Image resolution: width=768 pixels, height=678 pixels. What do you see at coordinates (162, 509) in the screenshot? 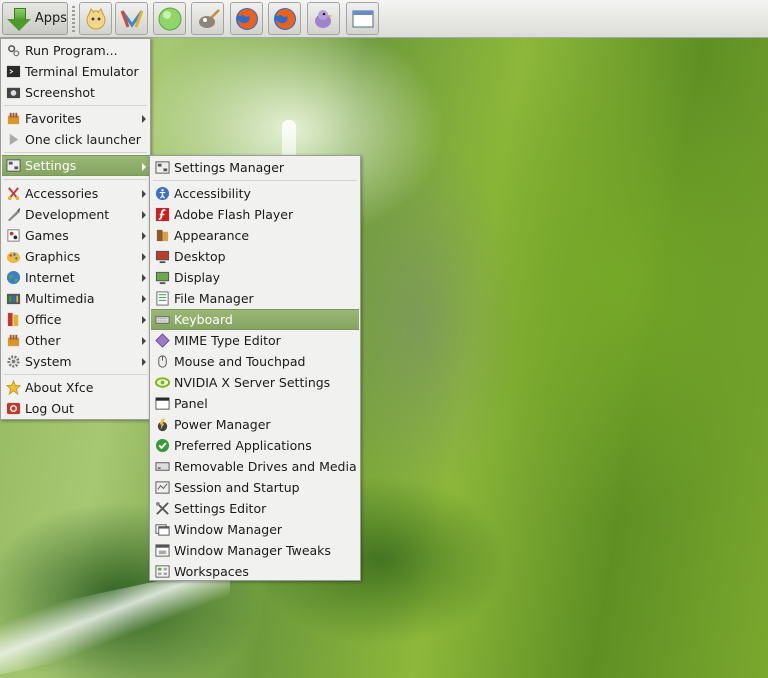
I see `tools-icon` at bounding box center [162, 509].